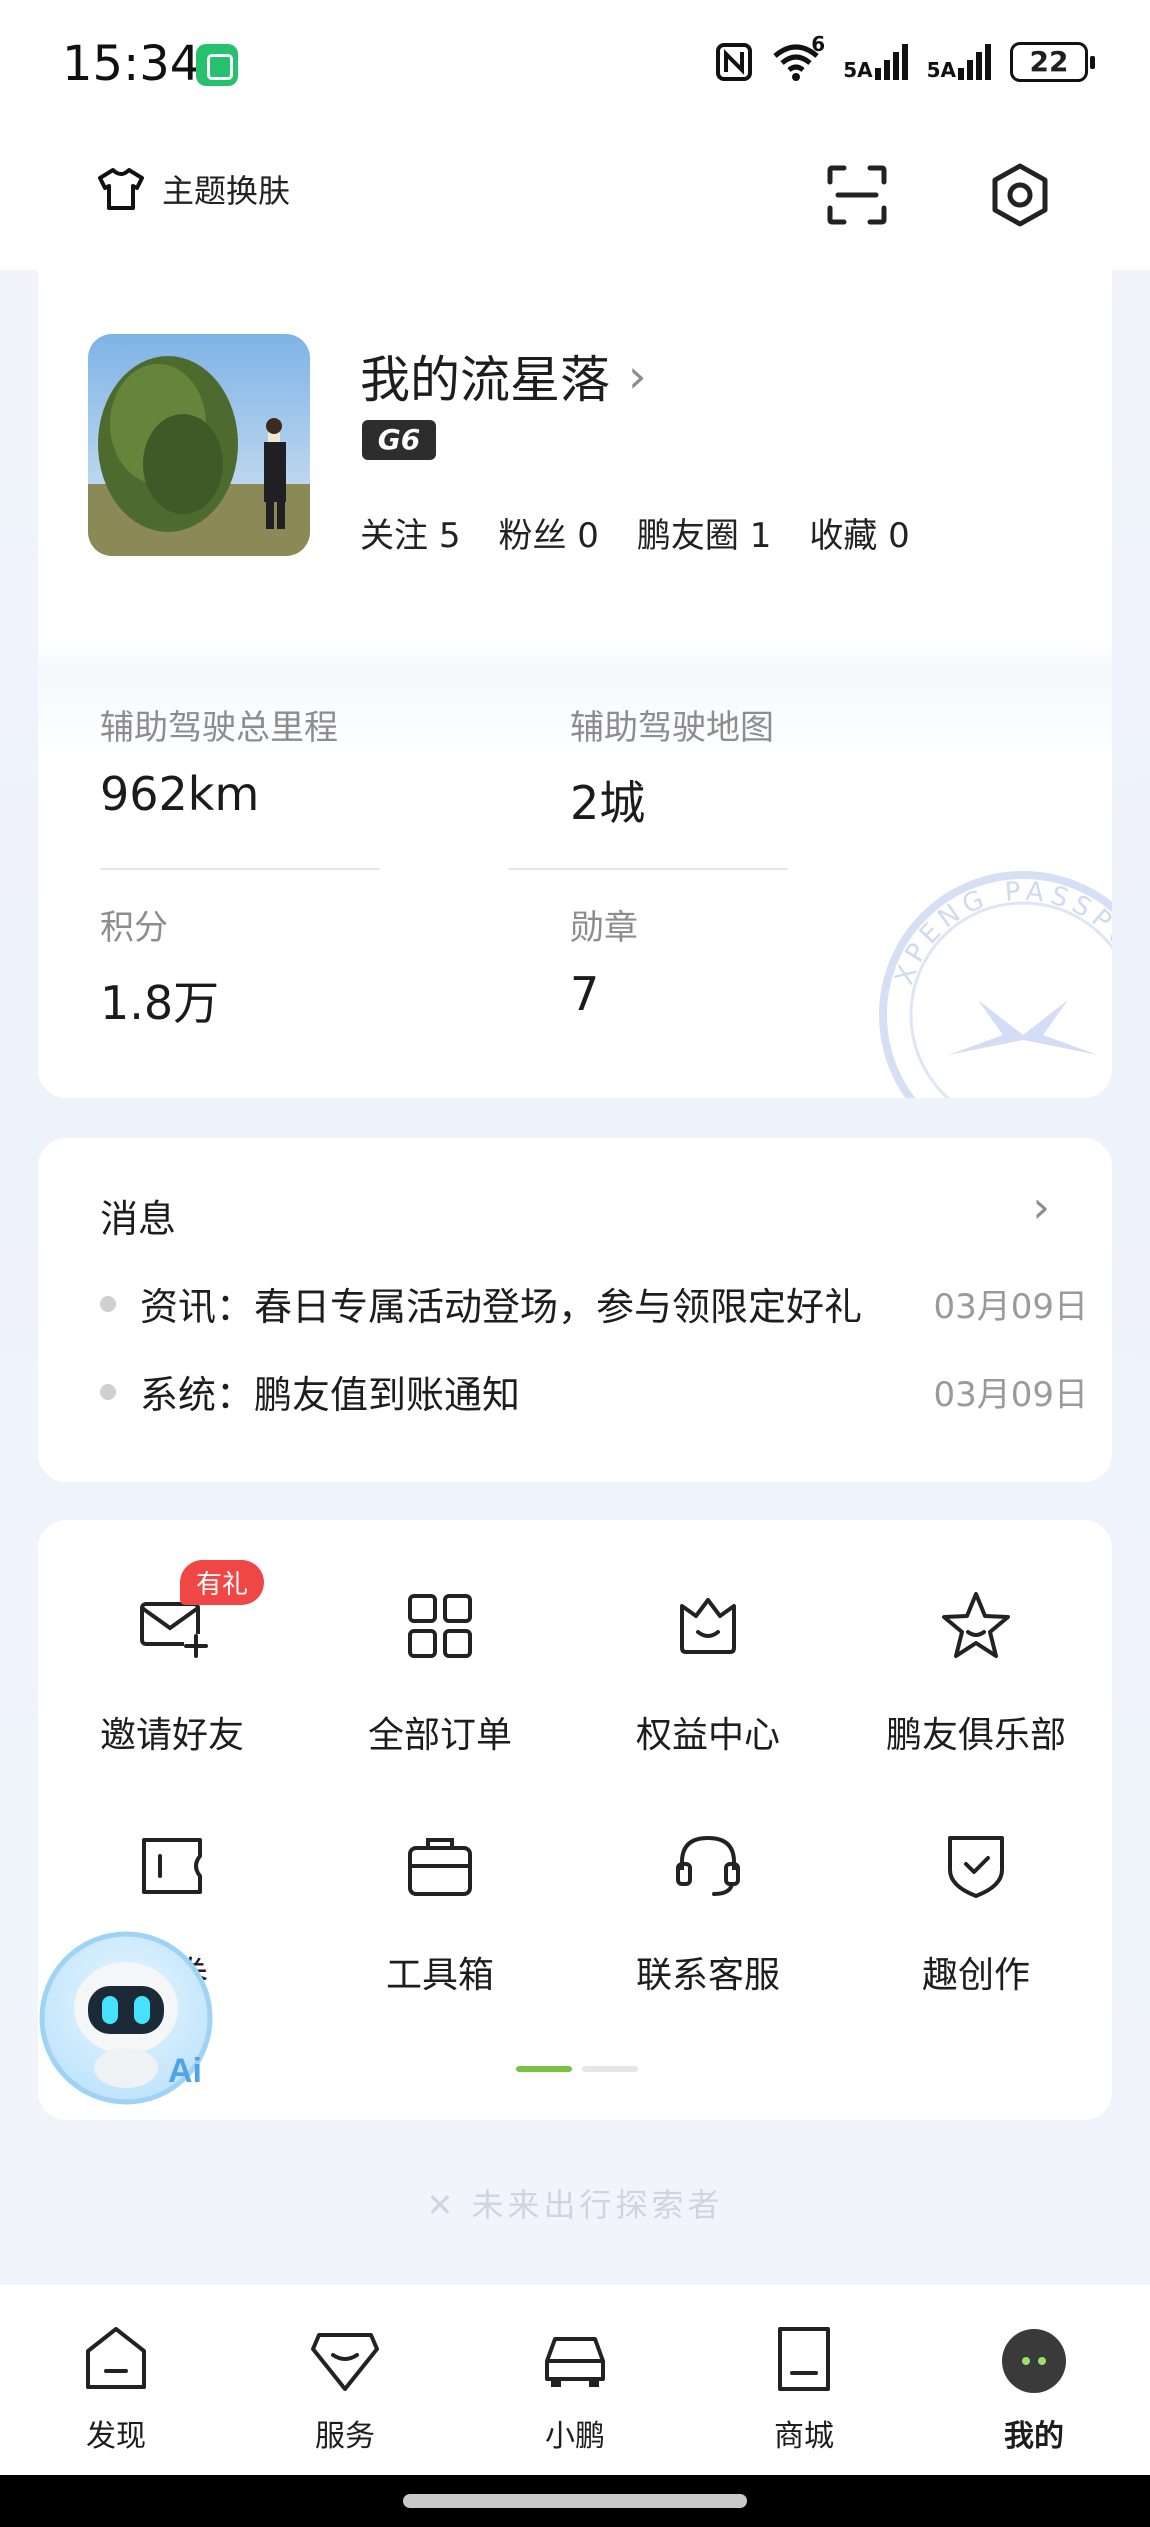 This screenshot has width=1150, height=2527. What do you see at coordinates (575, 2362) in the screenshot?
I see `car-icon` at bounding box center [575, 2362].